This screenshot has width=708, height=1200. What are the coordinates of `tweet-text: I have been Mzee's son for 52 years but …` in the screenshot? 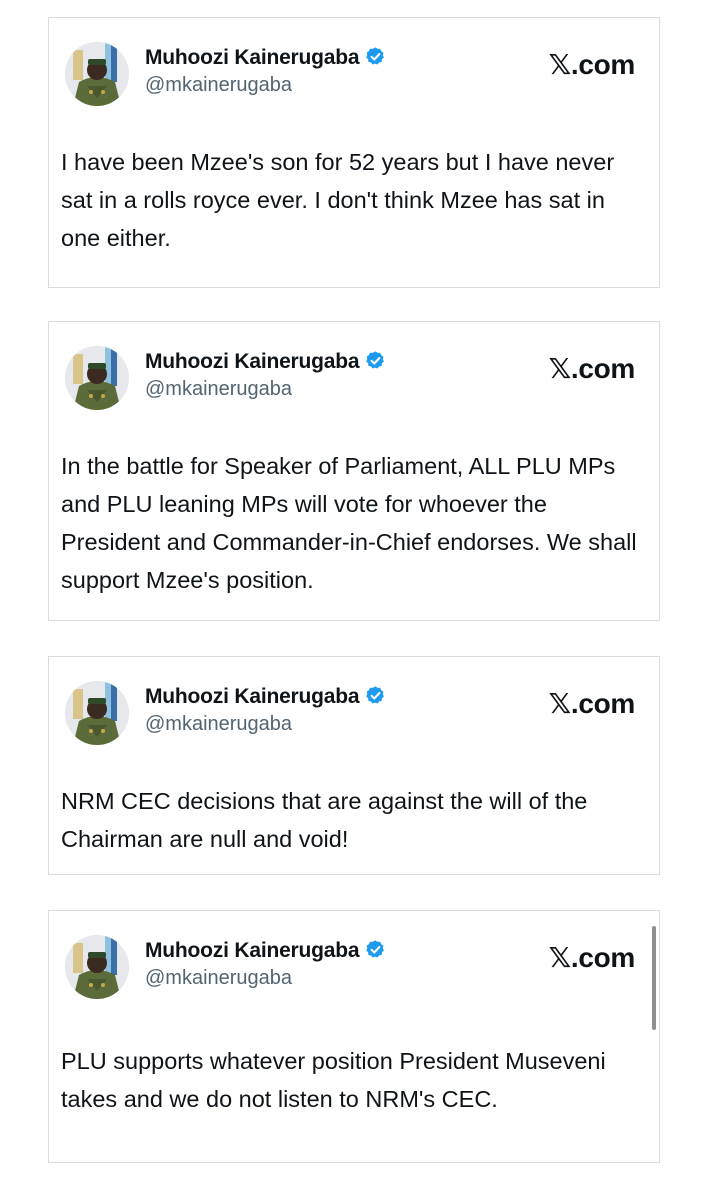 It's located at (338, 200).